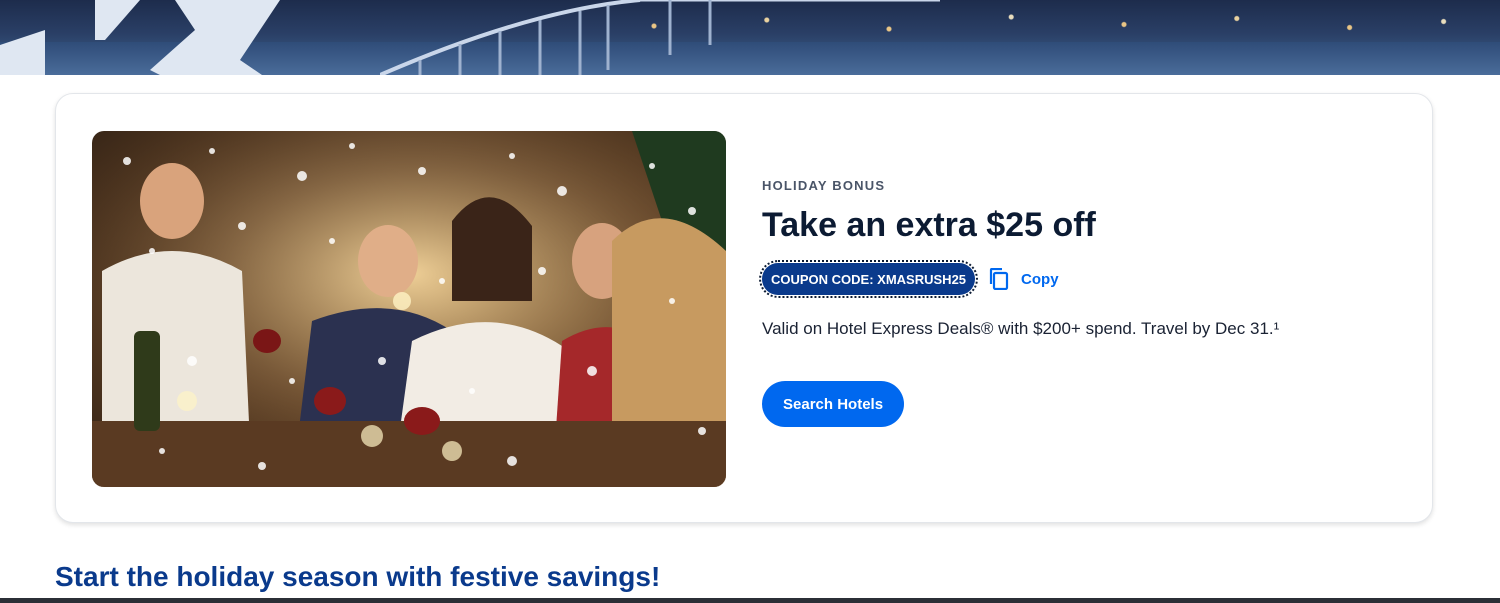 This screenshot has width=1500, height=603. I want to click on copy-icon, so click(999, 279).